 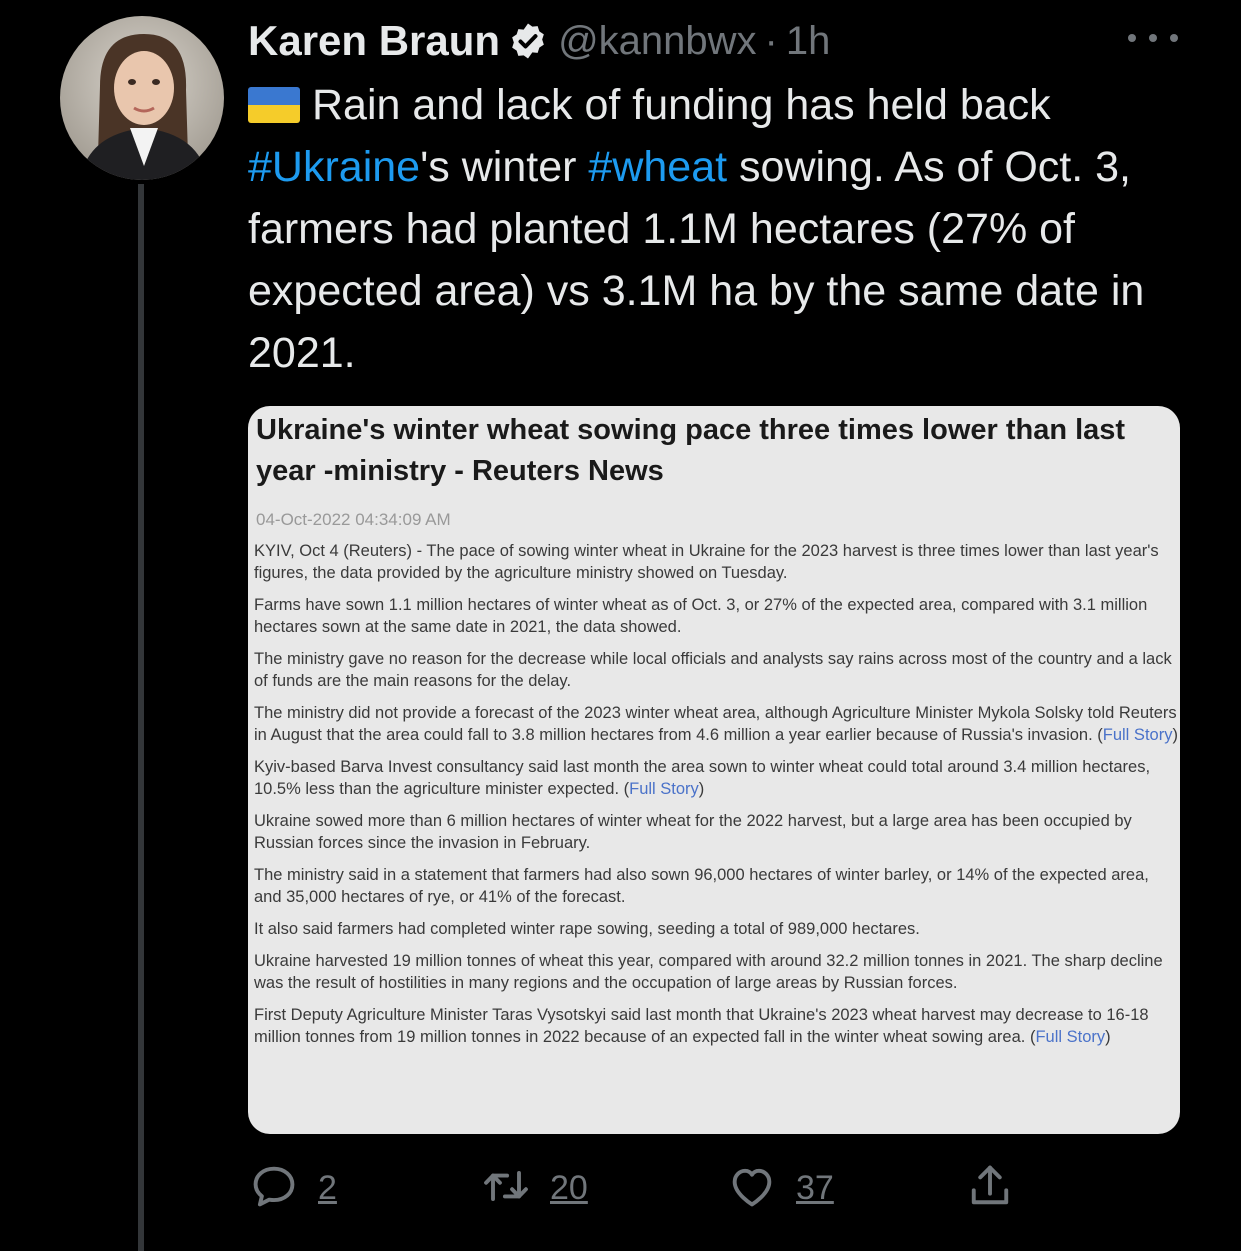 What do you see at coordinates (752, 1188) in the screenshot?
I see `like-icon` at bounding box center [752, 1188].